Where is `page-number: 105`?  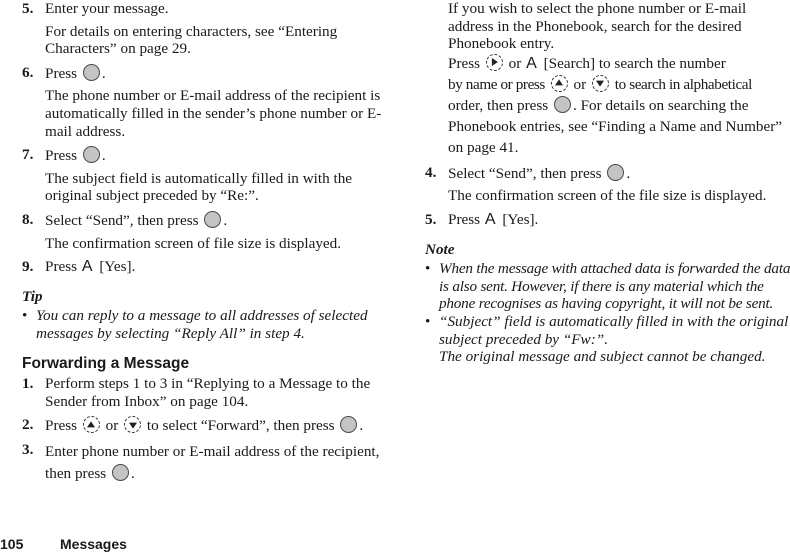
page-number: 105 is located at coordinates (12, 544).